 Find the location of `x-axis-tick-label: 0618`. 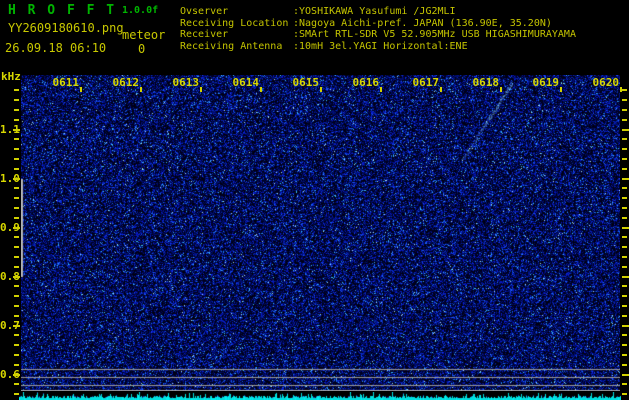

x-axis-tick-label: 0618 is located at coordinates (486, 82).